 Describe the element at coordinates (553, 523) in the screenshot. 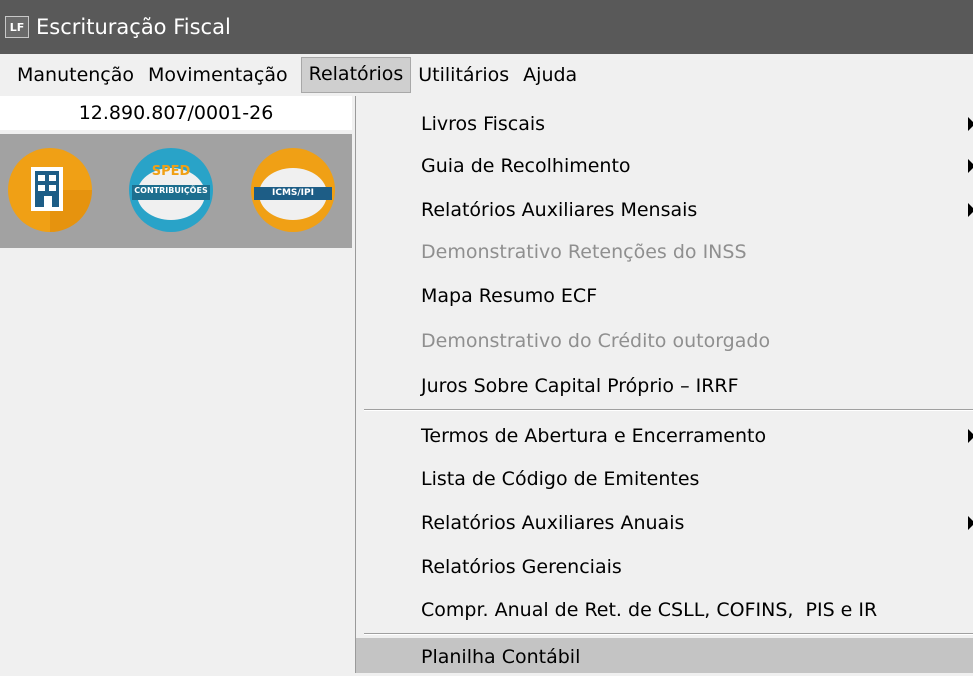

I see `menu-item-label: Relatórios Auxiliares Anuais` at that location.